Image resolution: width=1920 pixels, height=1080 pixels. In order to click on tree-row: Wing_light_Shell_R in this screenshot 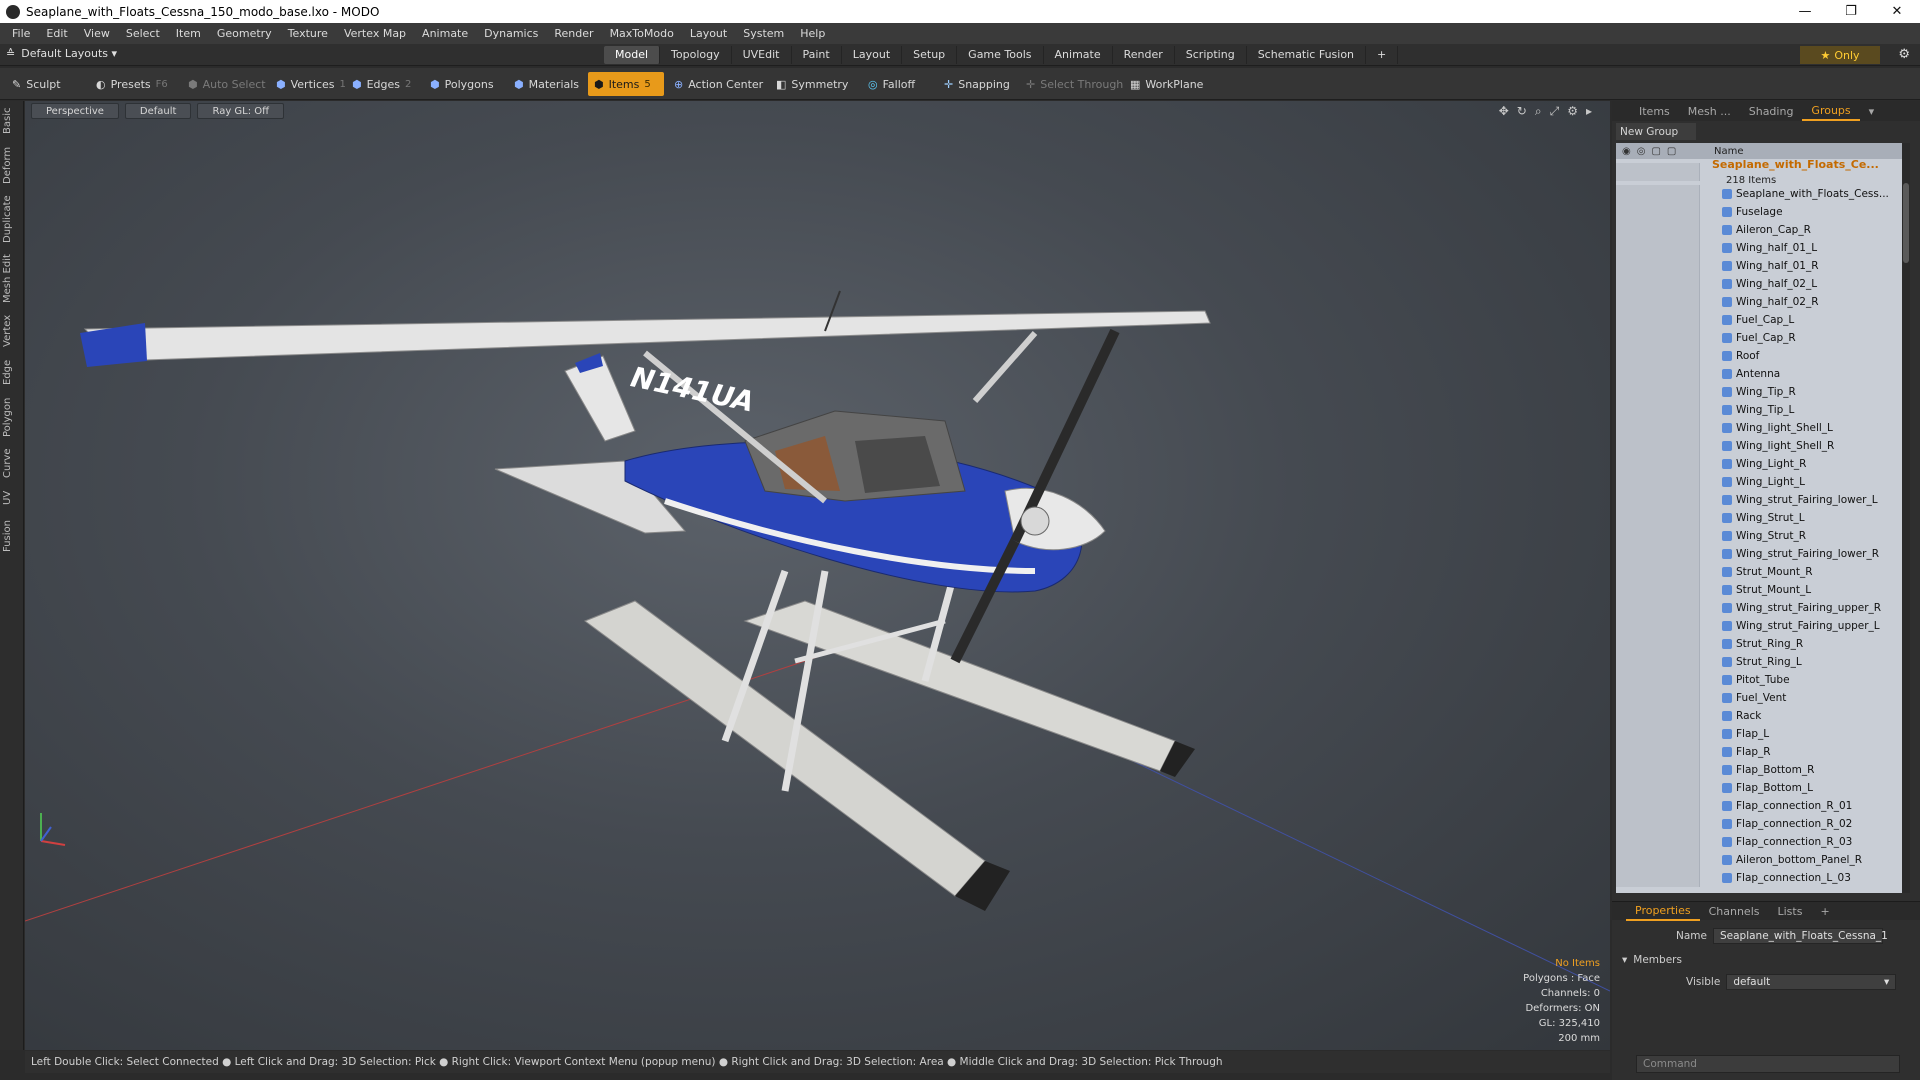, I will do `click(1759, 446)`.